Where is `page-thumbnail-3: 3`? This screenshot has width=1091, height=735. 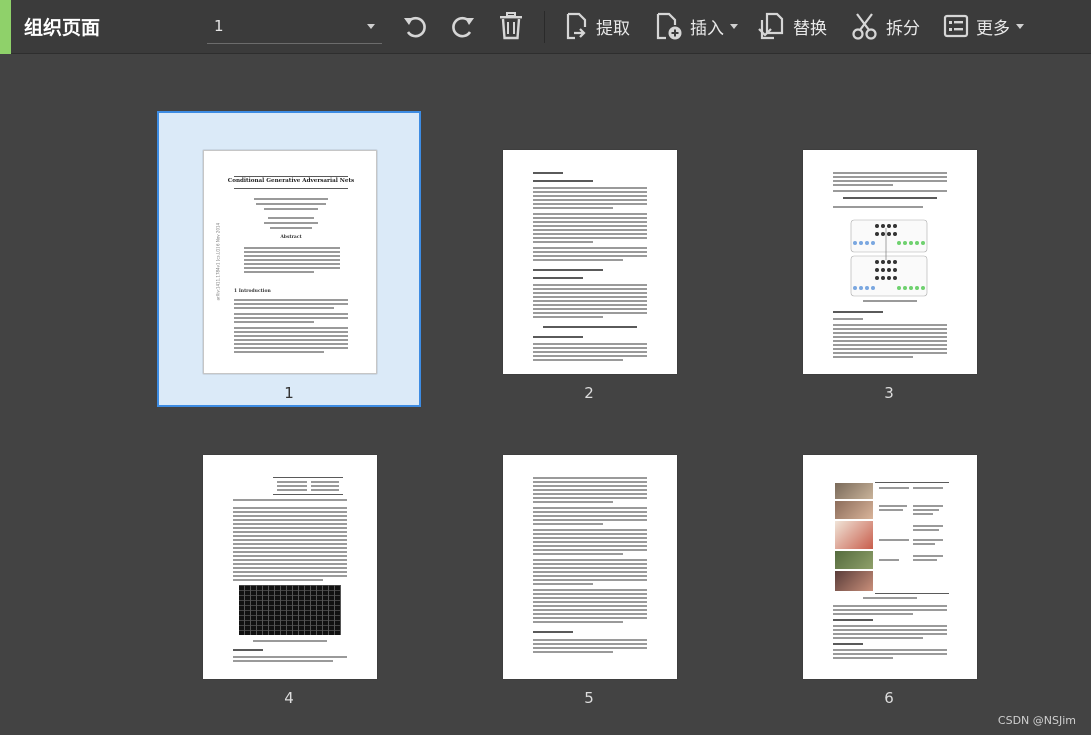 page-thumbnail-3: 3 is located at coordinates (889, 259).